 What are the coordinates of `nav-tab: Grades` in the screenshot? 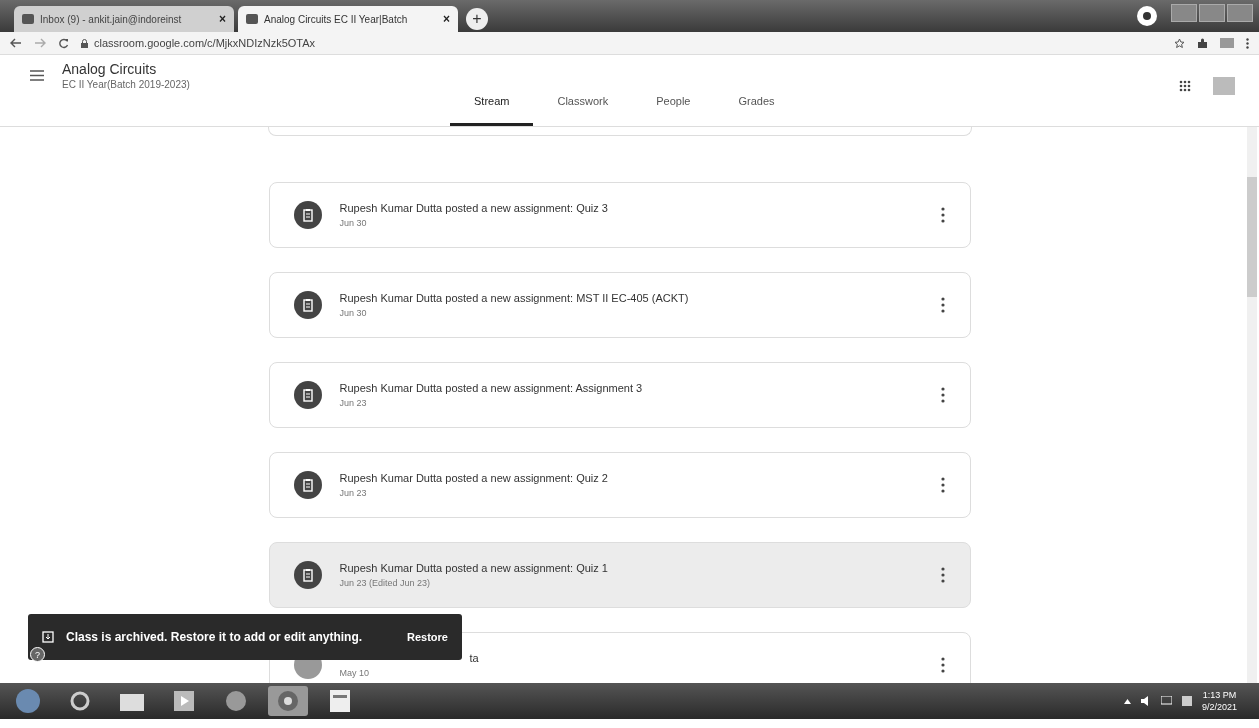 It's located at (756, 110).